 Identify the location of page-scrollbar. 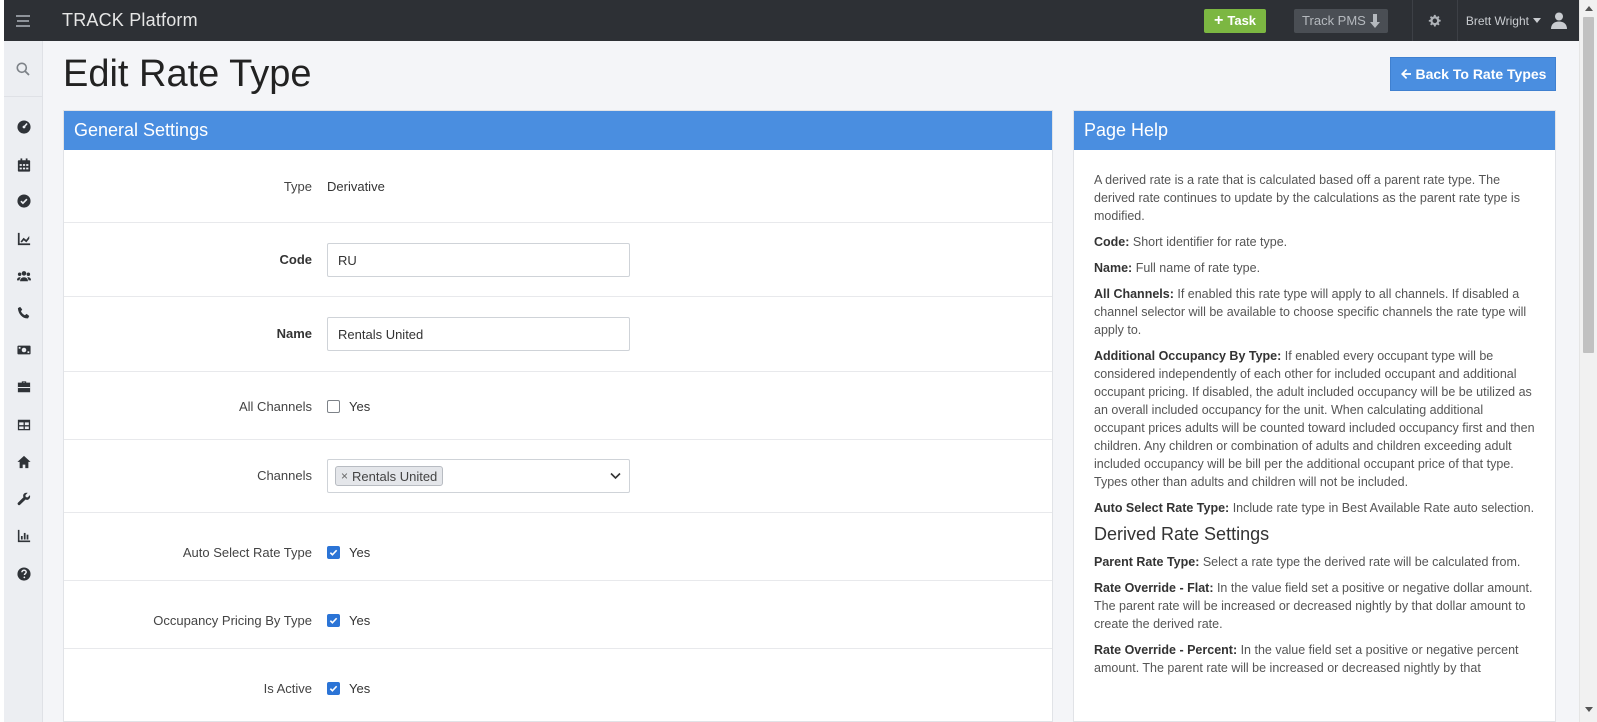
(1588, 361).